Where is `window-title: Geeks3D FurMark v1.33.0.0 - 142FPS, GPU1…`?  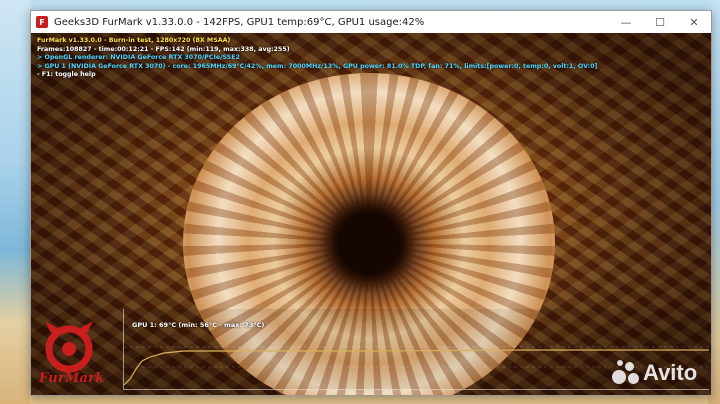 window-title: Geeks3D FurMark v1.33.0.0 - 142FPS, GPU1… is located at coordinates (239, 22).